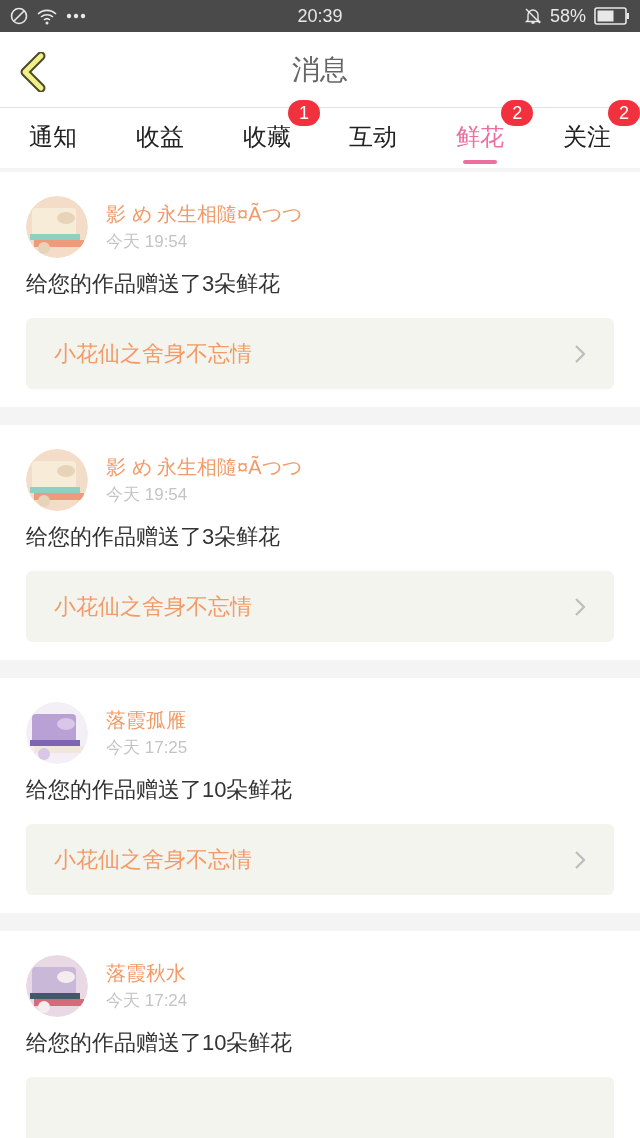 This screenshot has height=1138, width=640. Describe the element at coordinates (532, 16) in the screenshot. I see `bell-off-icon` at that location.